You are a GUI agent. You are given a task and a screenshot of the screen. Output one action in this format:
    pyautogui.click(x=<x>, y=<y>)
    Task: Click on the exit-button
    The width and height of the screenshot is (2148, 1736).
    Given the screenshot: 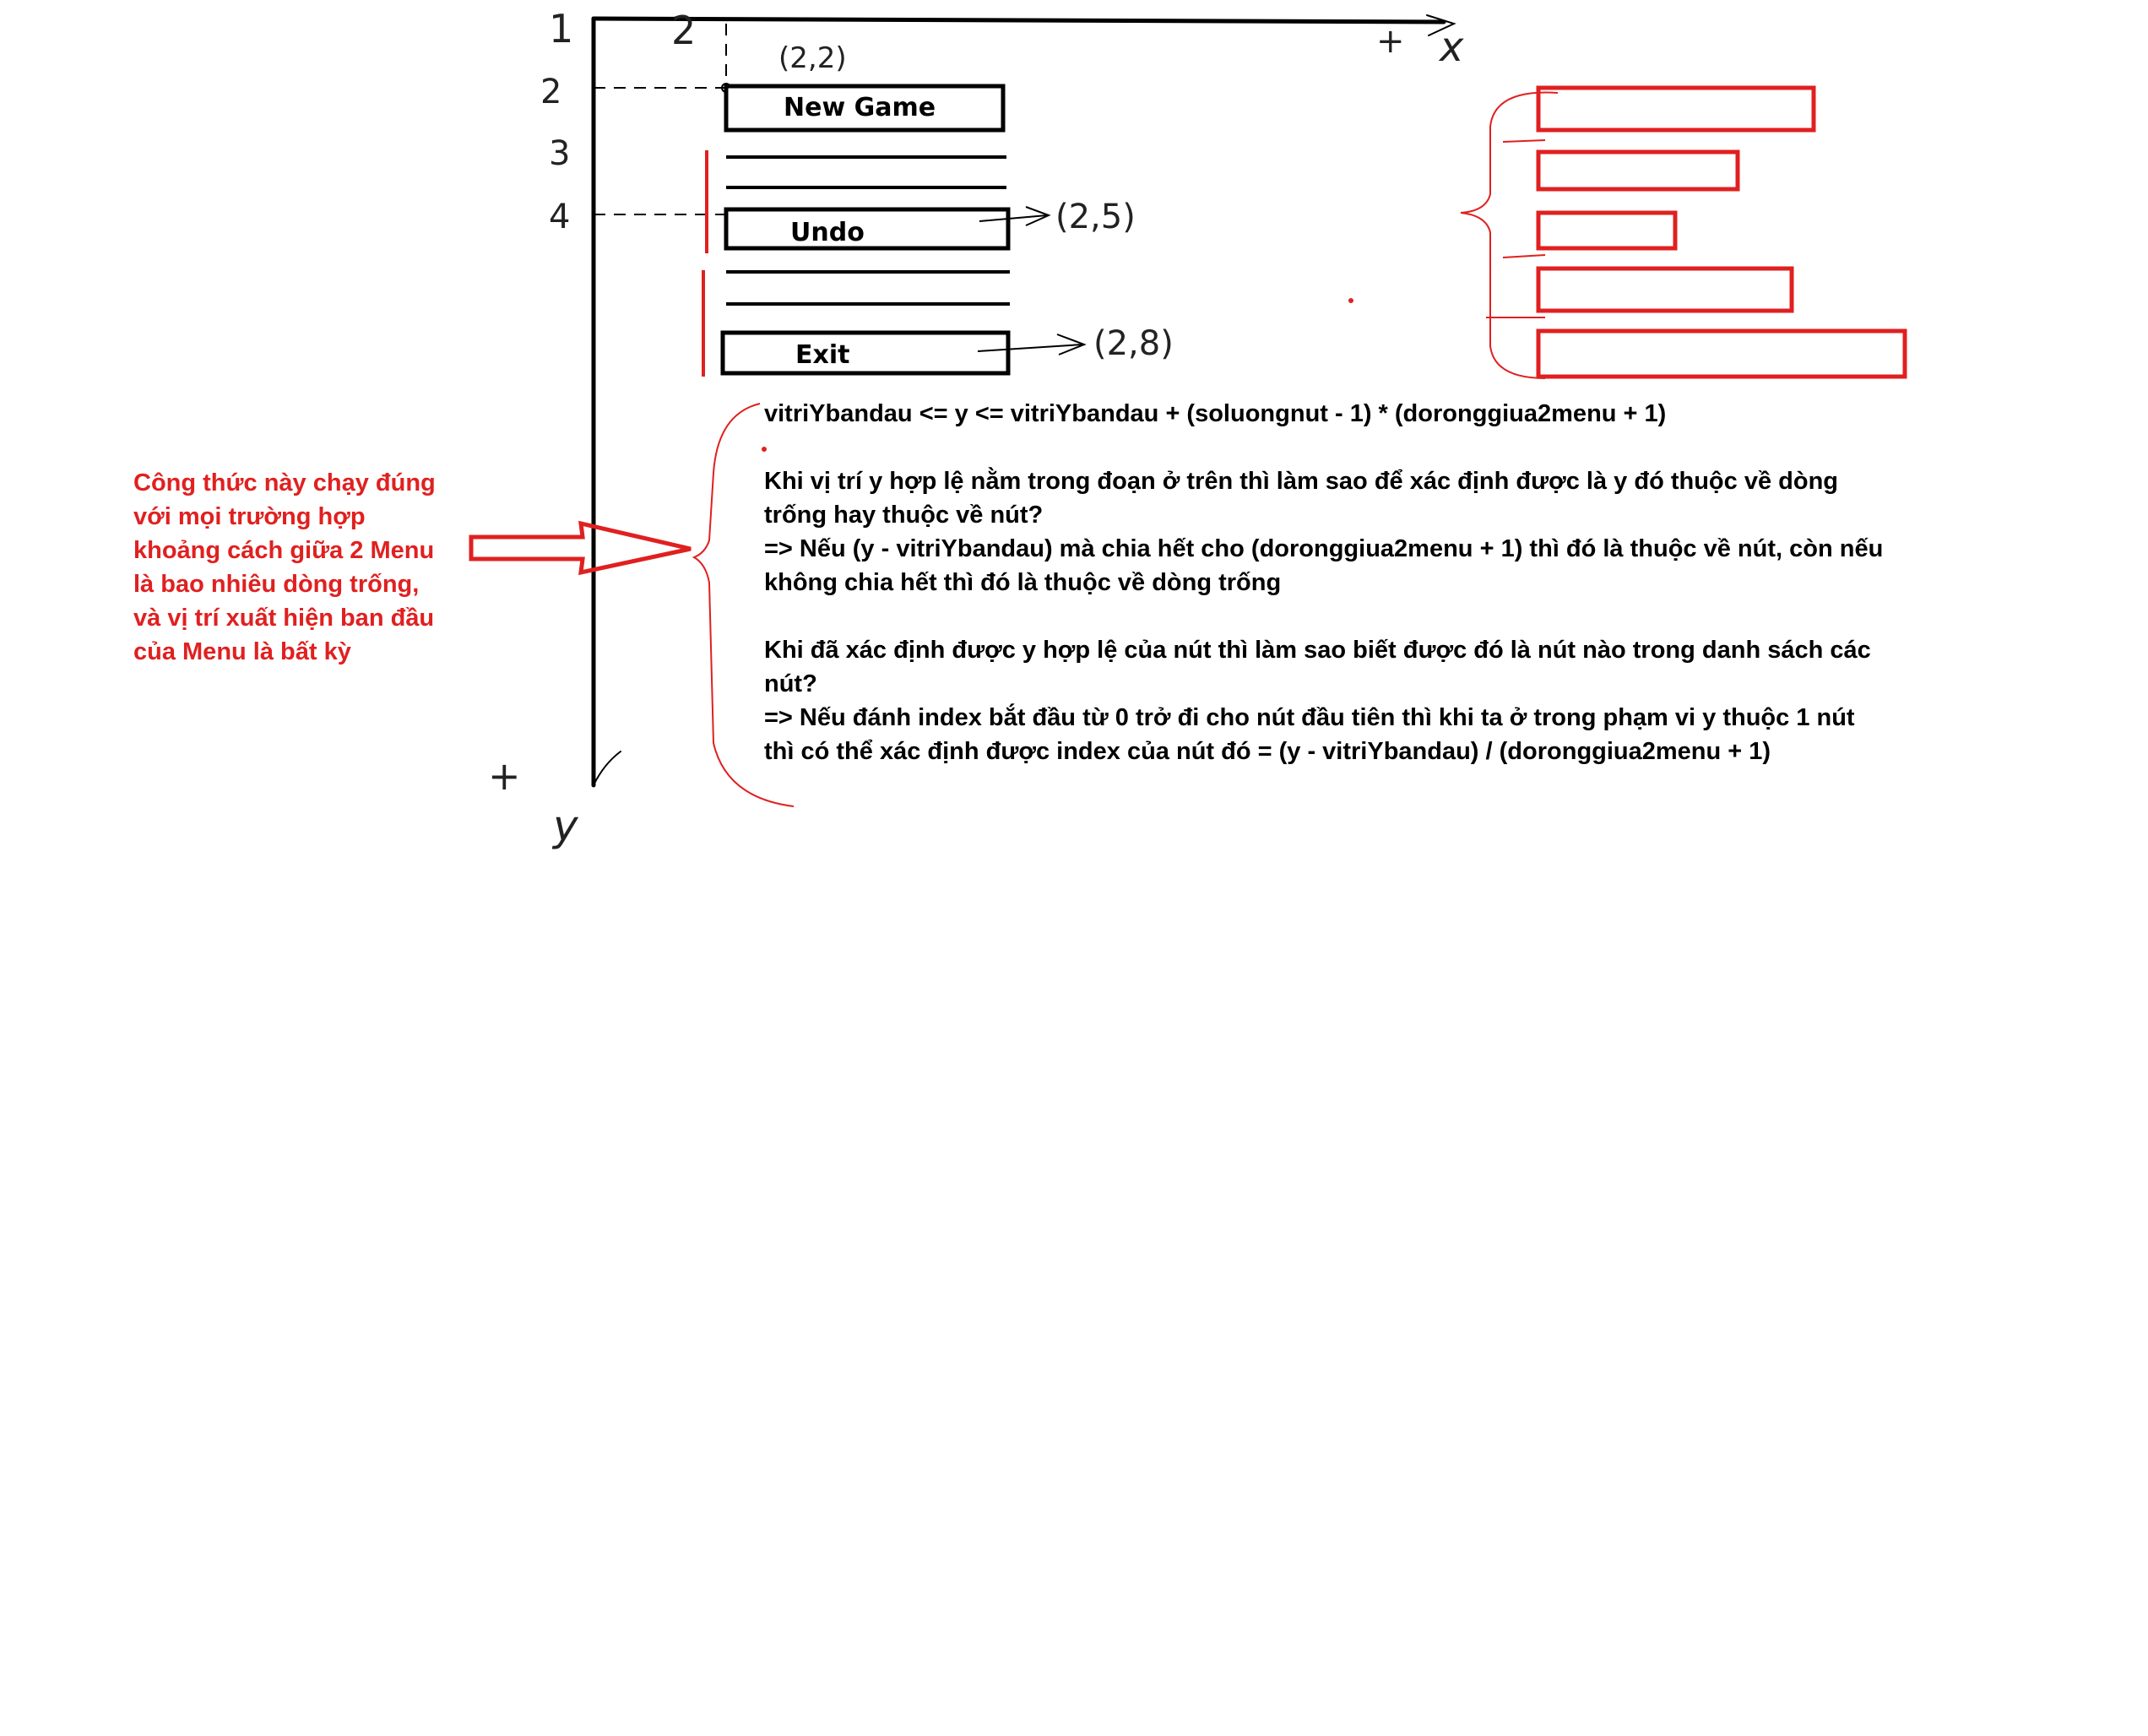 What is the action you would take?
    pyautogui.click(x=865, y=353)
    